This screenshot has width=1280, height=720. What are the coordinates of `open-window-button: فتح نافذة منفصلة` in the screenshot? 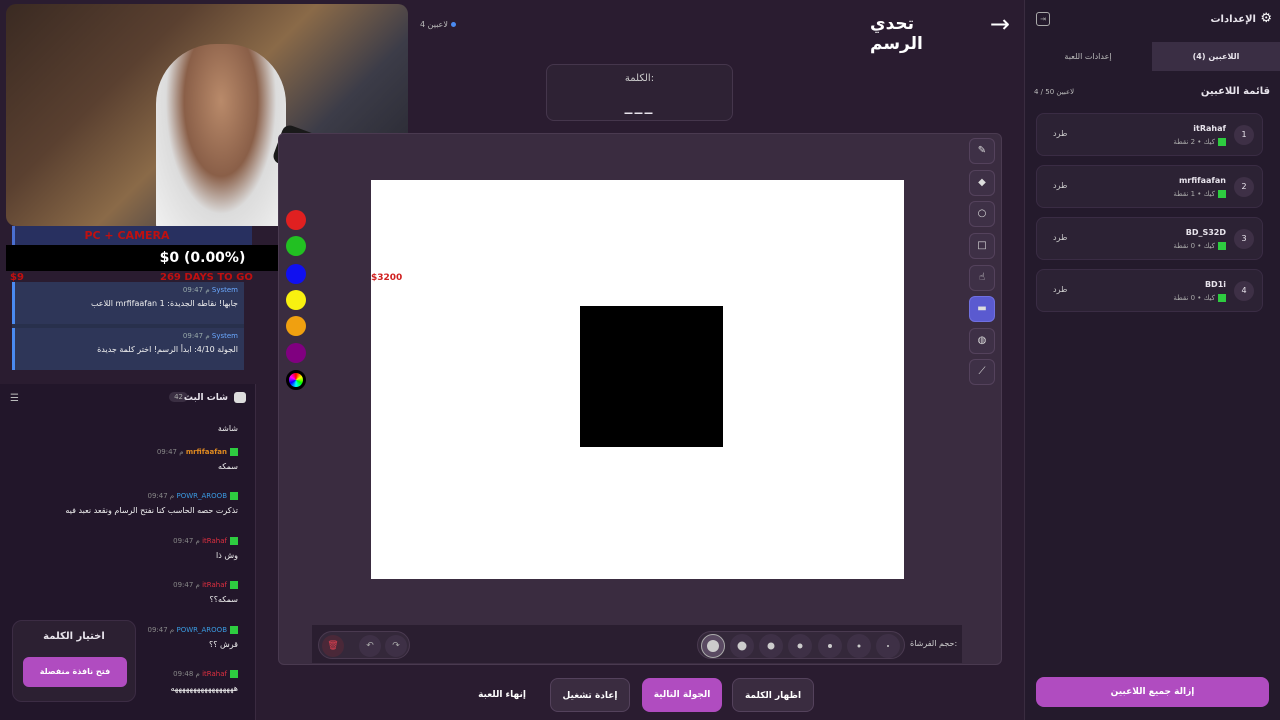 It's located at (75, 672).